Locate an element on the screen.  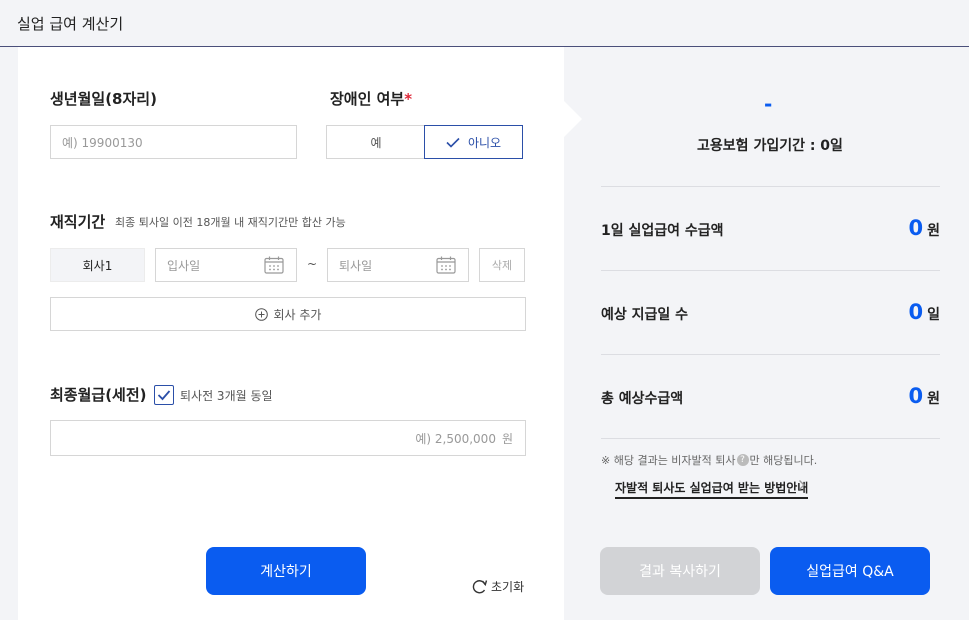
payment-days-value: 0 일 is located at coordinates (924, 312).